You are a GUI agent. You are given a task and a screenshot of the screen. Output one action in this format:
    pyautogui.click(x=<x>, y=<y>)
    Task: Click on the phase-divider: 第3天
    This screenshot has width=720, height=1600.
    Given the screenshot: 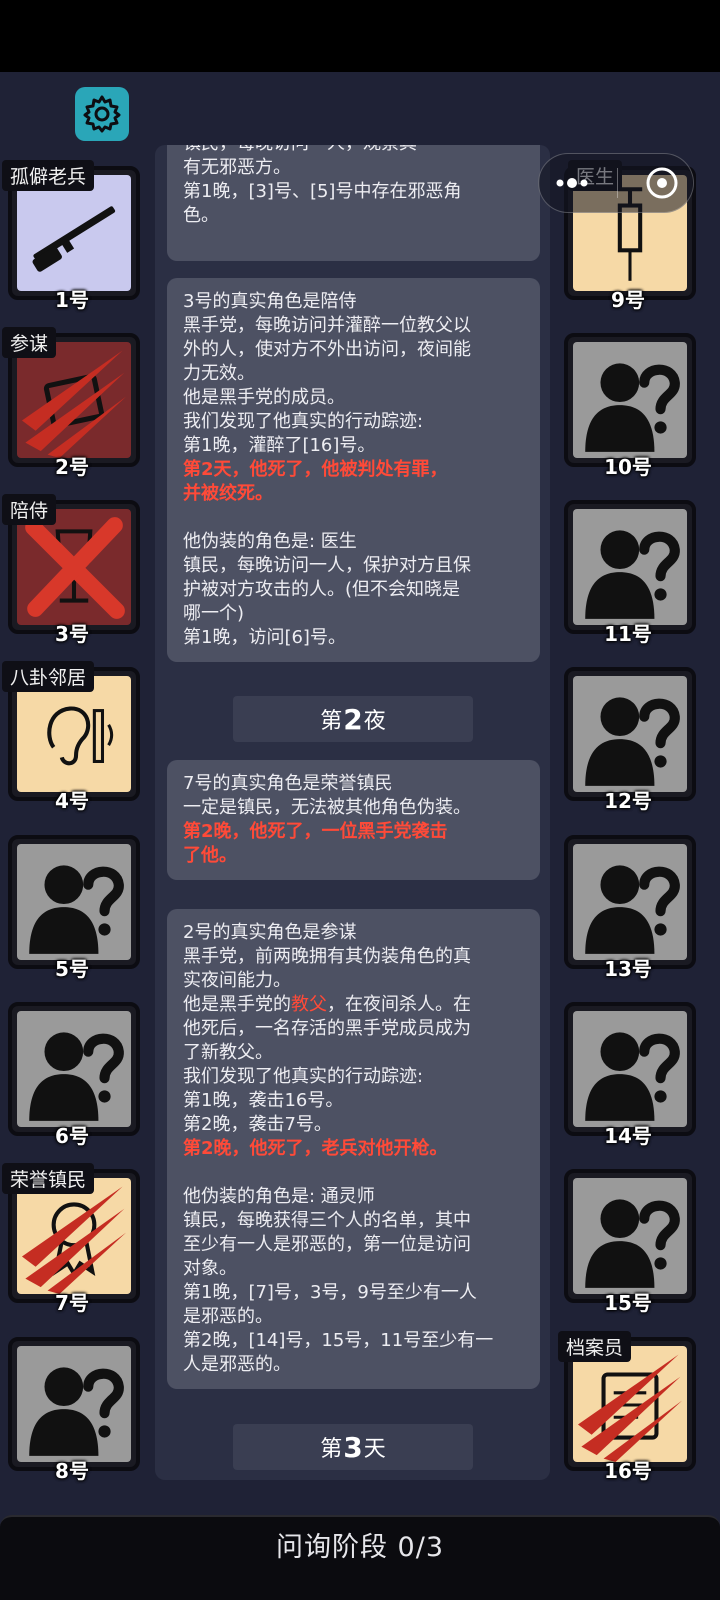 What is the action you would take?
    pyautogui.click(x=353, y=1447)
    